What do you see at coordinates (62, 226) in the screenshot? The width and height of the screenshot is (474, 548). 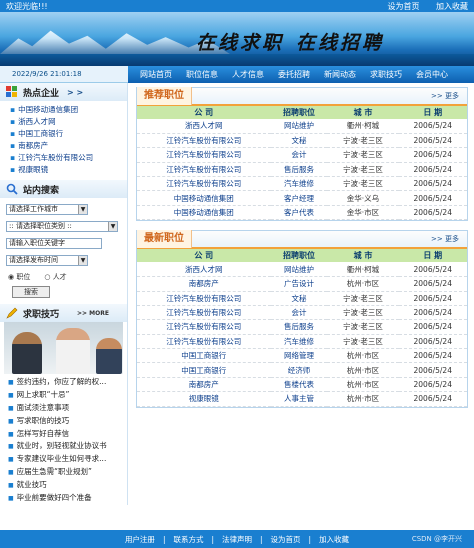 I see `category-select: :: 请选择职位类别 :: ▼` at bounding box center [62, 226].